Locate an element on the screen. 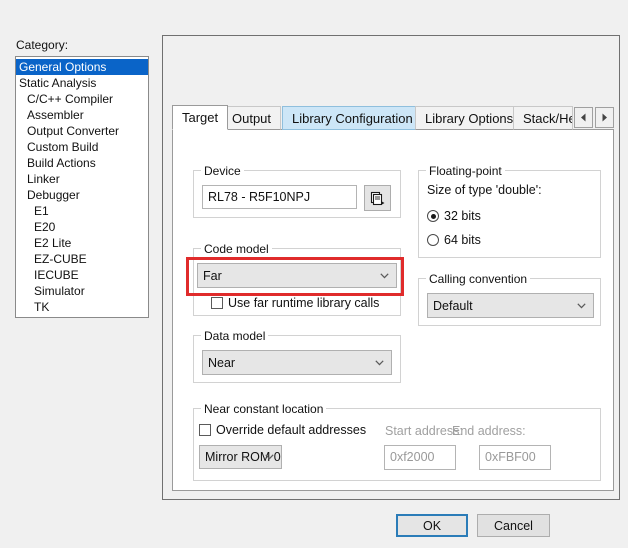 This screenshot has width=628, height=548. category-item-e1: E1 is located at coordinates (82, 211).